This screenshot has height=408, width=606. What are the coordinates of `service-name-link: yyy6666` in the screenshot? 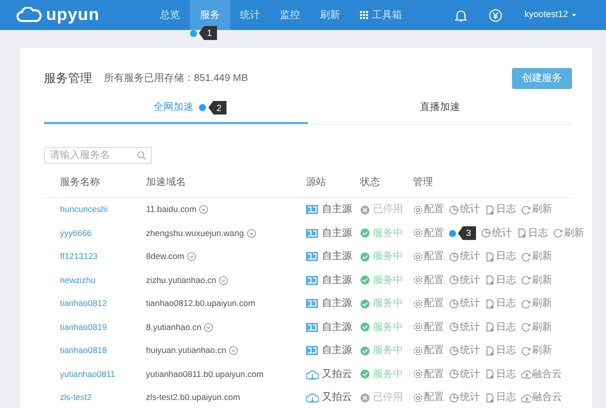 It's located at (103, 233).